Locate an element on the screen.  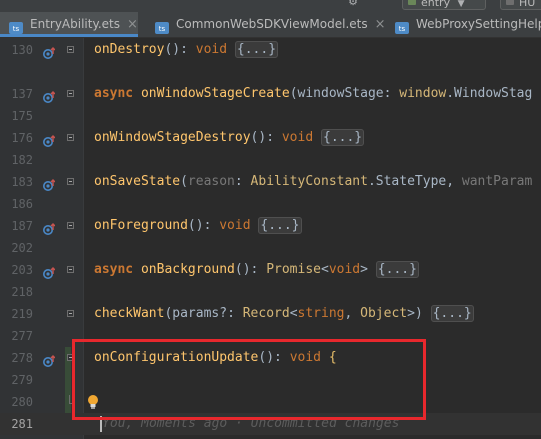
device-selector: HU is located at coordinates (520, 5).